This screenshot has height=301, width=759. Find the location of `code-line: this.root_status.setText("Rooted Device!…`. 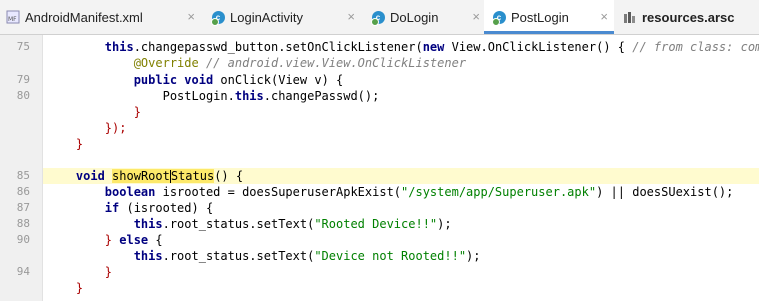

code-line: this.root_status.setText("Rooted Device!… is located at coordinates (292, 224).